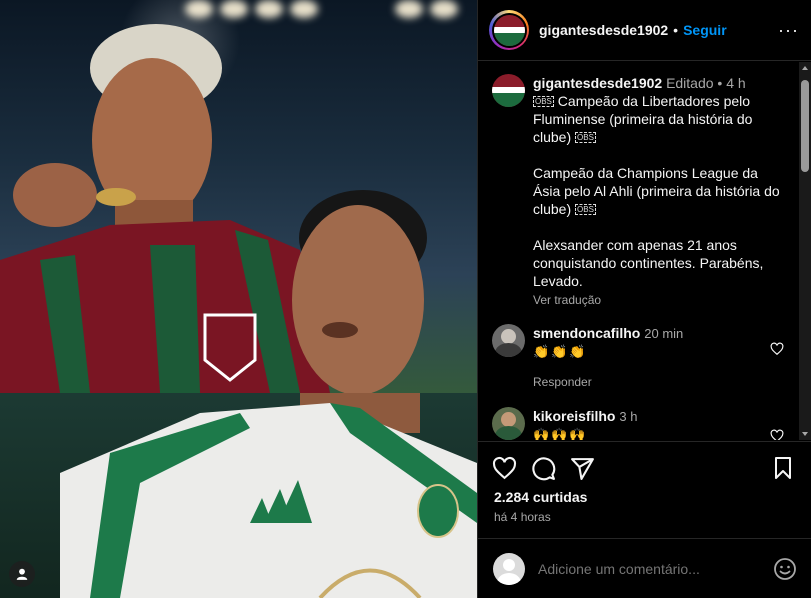  Describe the element at coordinates (662, 382) in the screenshot. I see `reply-button: Responder` at that location.